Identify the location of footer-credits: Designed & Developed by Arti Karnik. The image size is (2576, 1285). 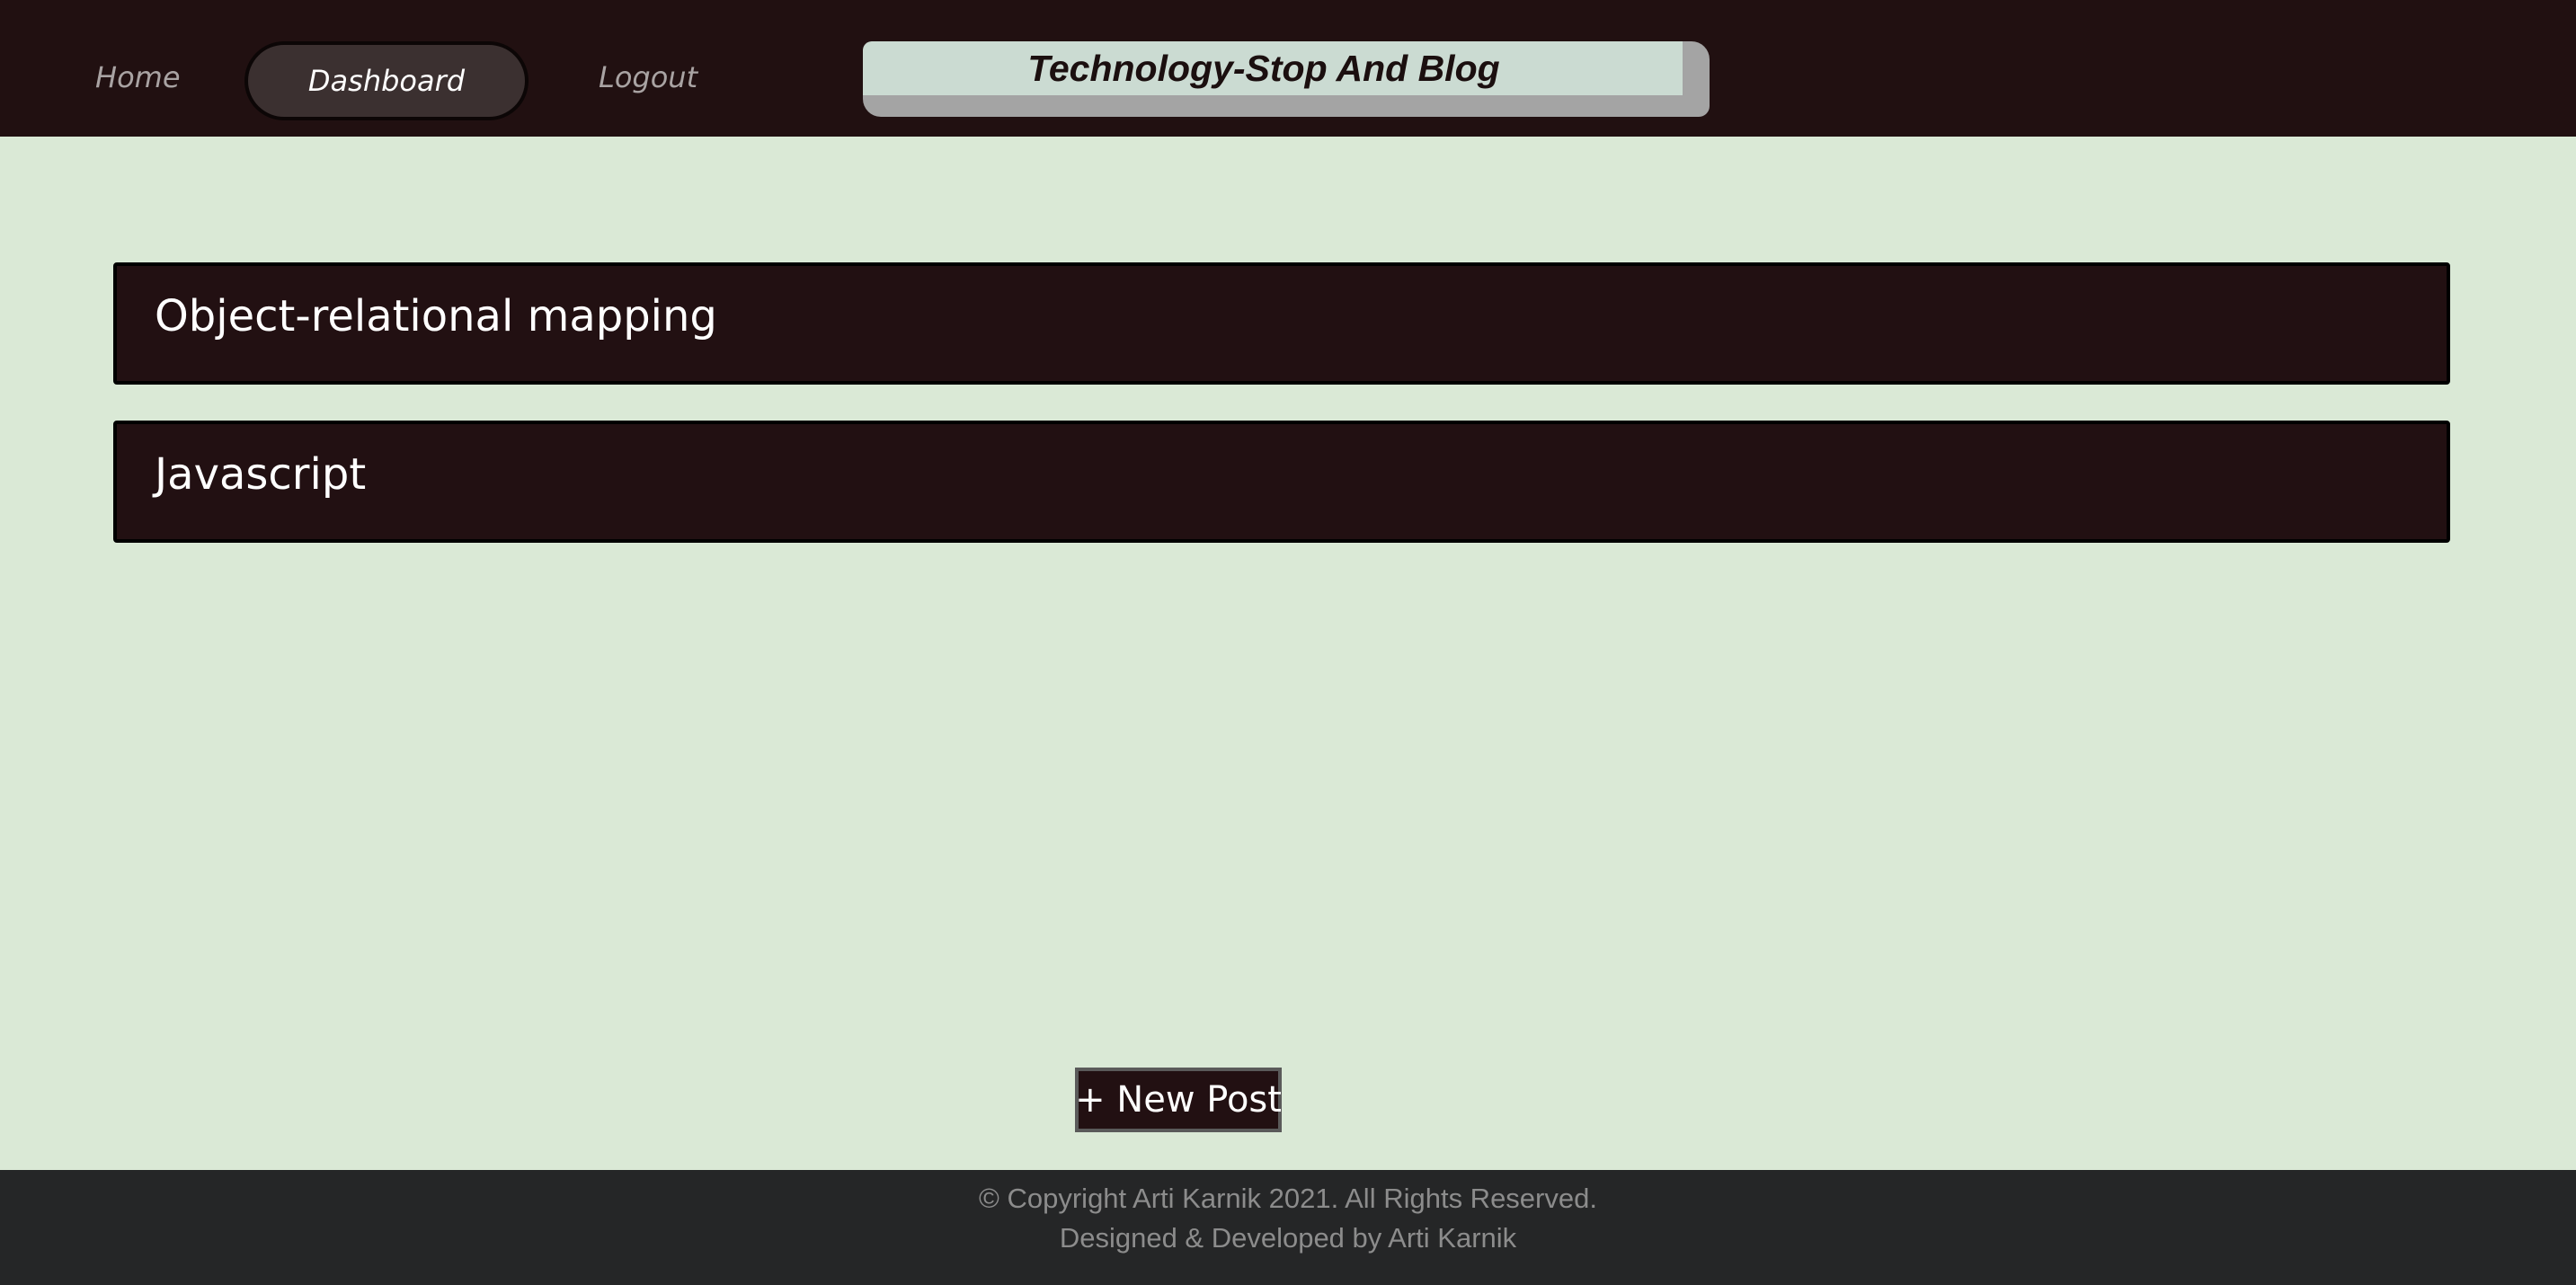
(1288, 1238).